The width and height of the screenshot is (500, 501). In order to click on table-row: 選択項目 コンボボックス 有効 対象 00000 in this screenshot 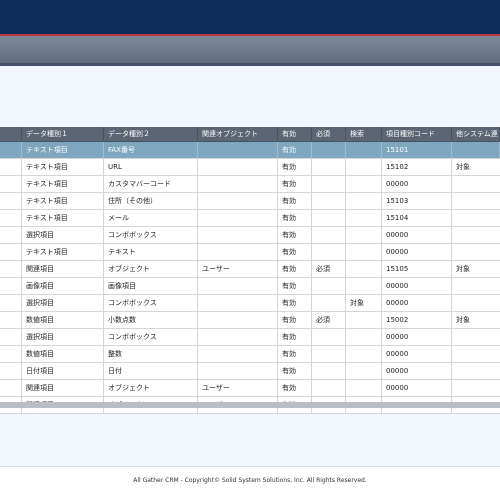, I will do `click(250, 303)`.